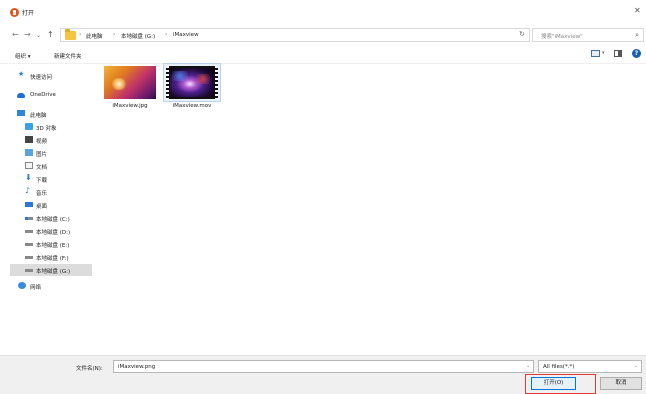 The height and width of the screenshot is (394, 646). What do you see at coordinates (70, 34) in the screenshot?
I see `folder-icon` at bounding box center [70, 34].